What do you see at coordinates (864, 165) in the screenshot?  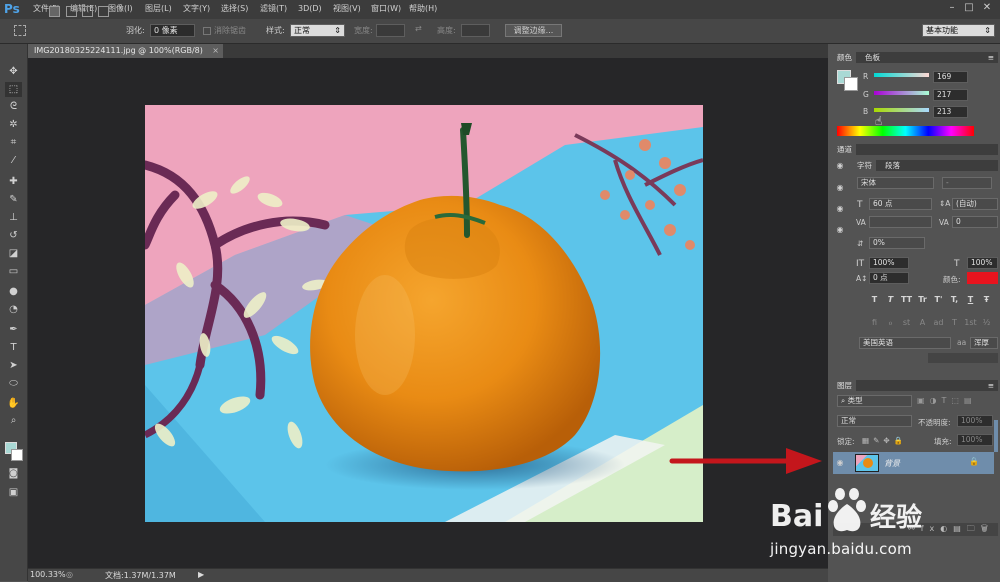 I see `tab-character: 字符` at bounding box center [864, 165].